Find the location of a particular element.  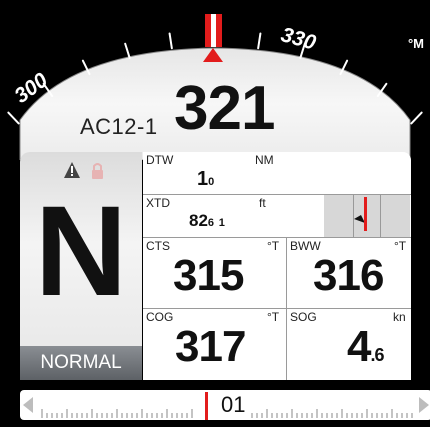

mode-letter: N is located at coordinates (81, 251).